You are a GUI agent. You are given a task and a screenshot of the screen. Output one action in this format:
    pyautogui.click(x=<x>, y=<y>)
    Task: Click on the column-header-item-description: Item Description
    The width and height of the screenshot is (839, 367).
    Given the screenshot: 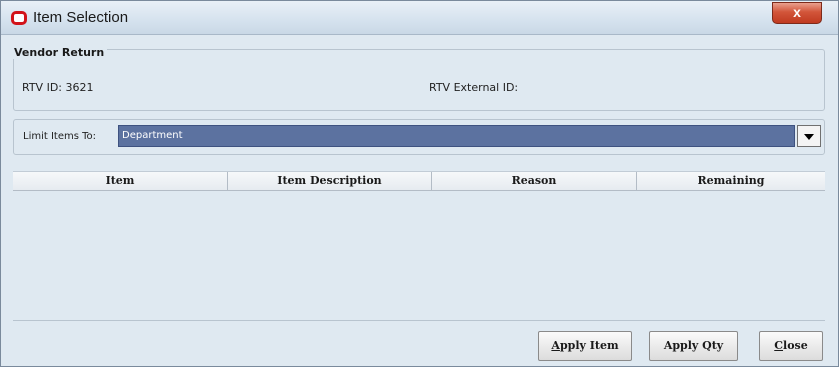 What is the action you would take?
    pyautogui.click(x=330, y=181)
    